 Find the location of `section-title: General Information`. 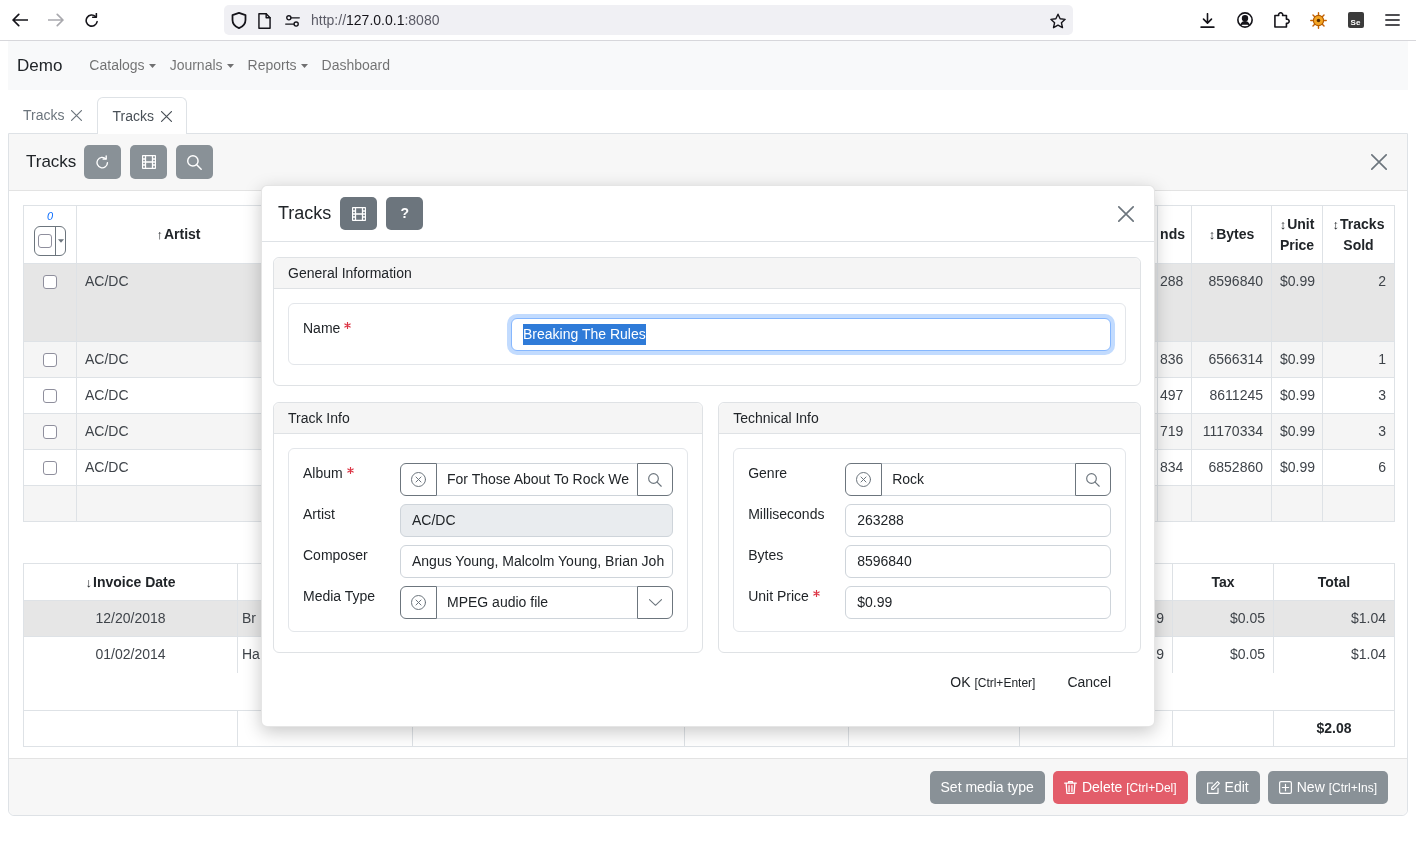

section-title: General Information is located at coordinates (707, 273).